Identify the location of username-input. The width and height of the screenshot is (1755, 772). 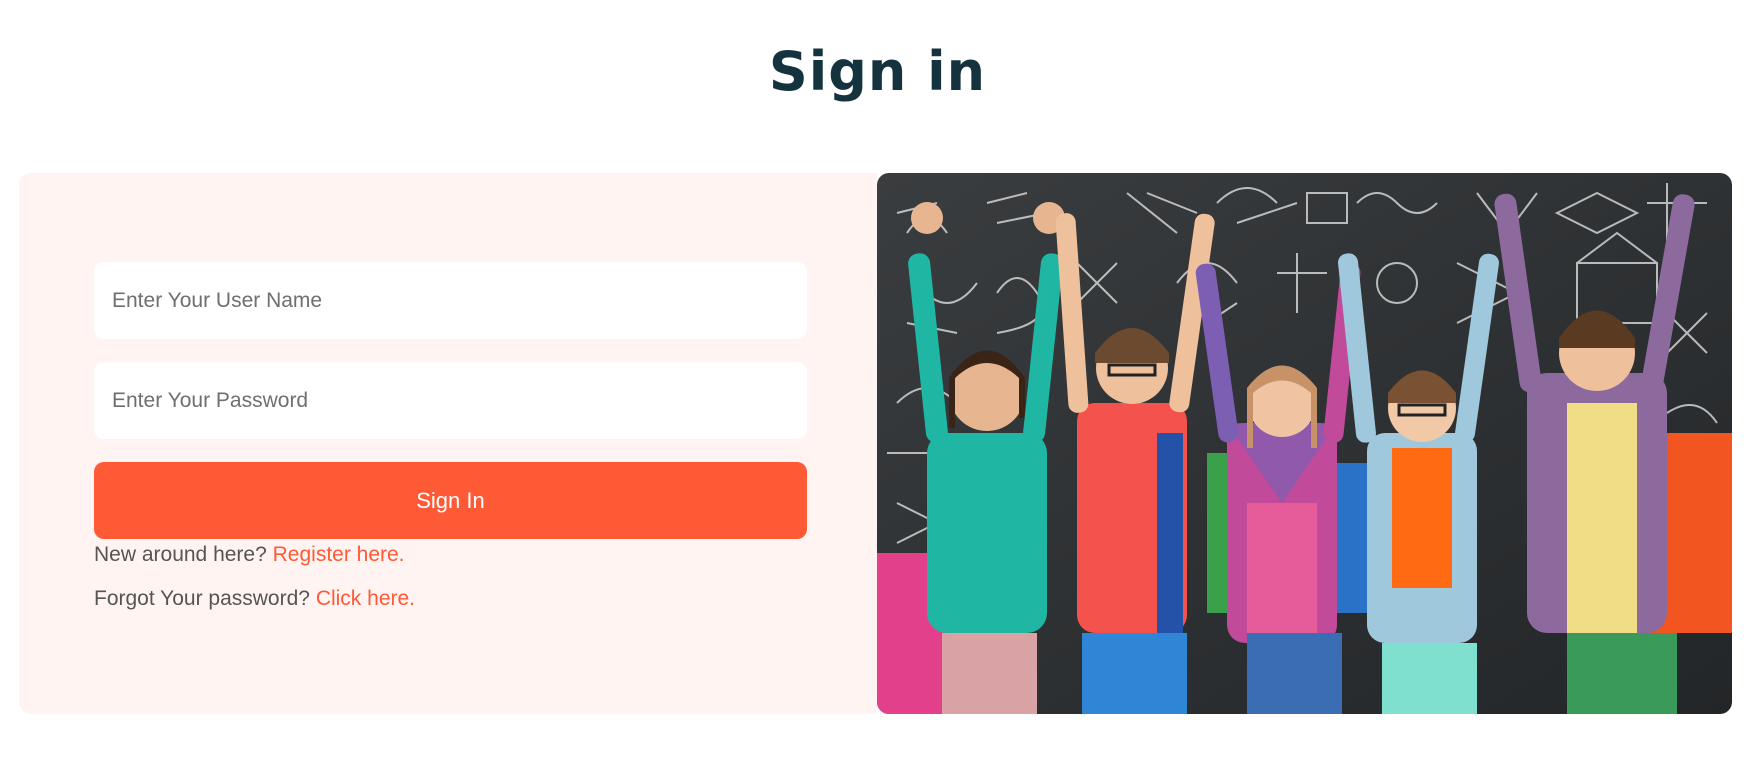
(450, 300).